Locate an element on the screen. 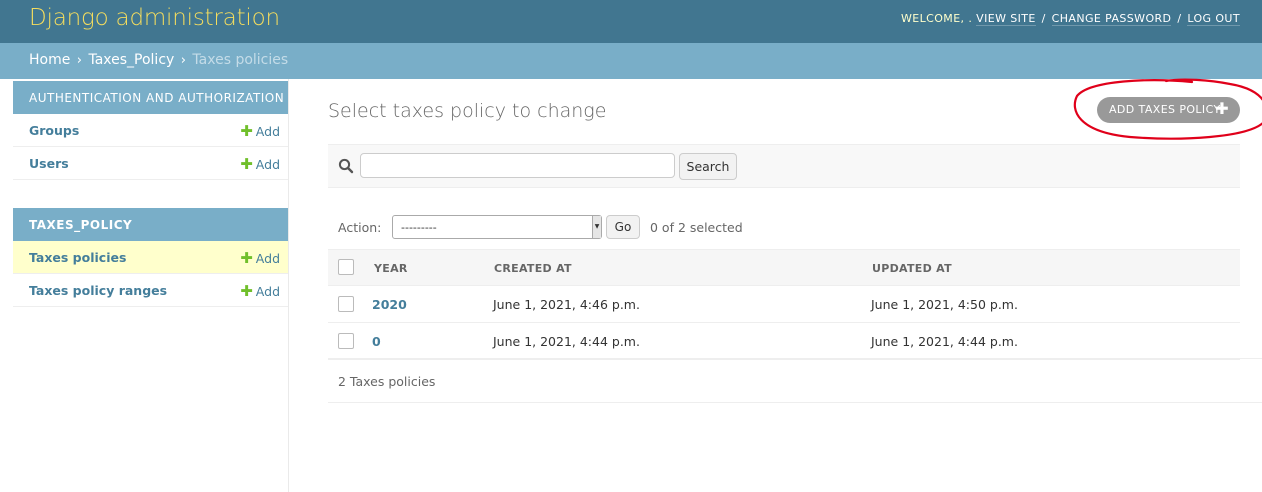  module-caption-auth: AUTHENTICATION AND AUTHORIZATION is located at coordinates (150, 97).